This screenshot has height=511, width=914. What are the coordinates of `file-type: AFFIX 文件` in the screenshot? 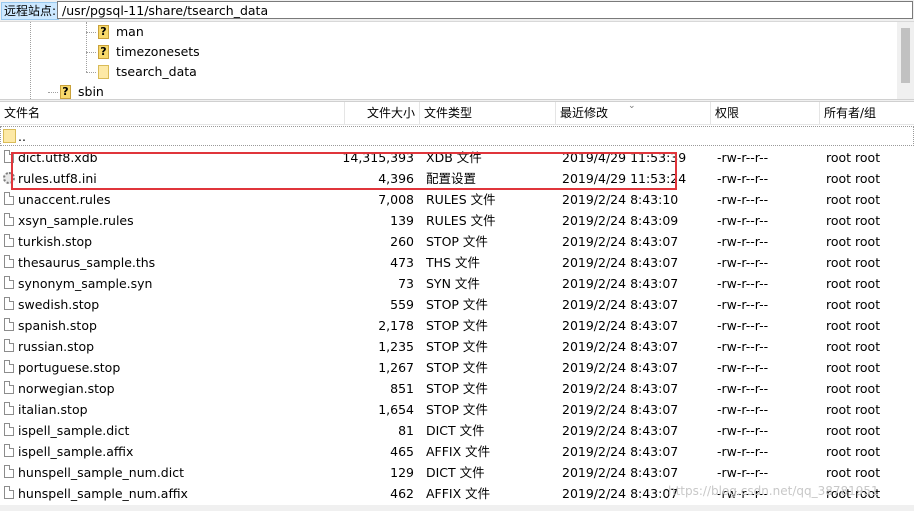 It's located at (458, 451).